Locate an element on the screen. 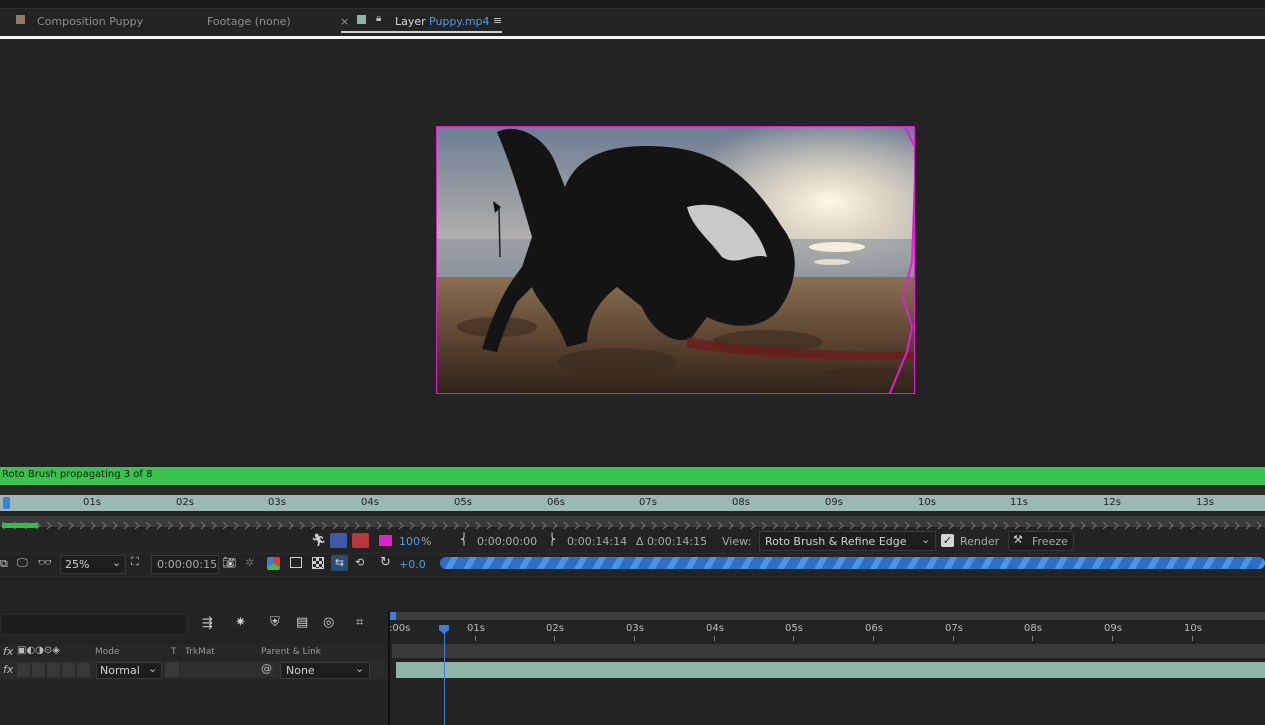 The image size is (1265, 725). freeze-label: Freeze is located at coordinates (1050, 541).